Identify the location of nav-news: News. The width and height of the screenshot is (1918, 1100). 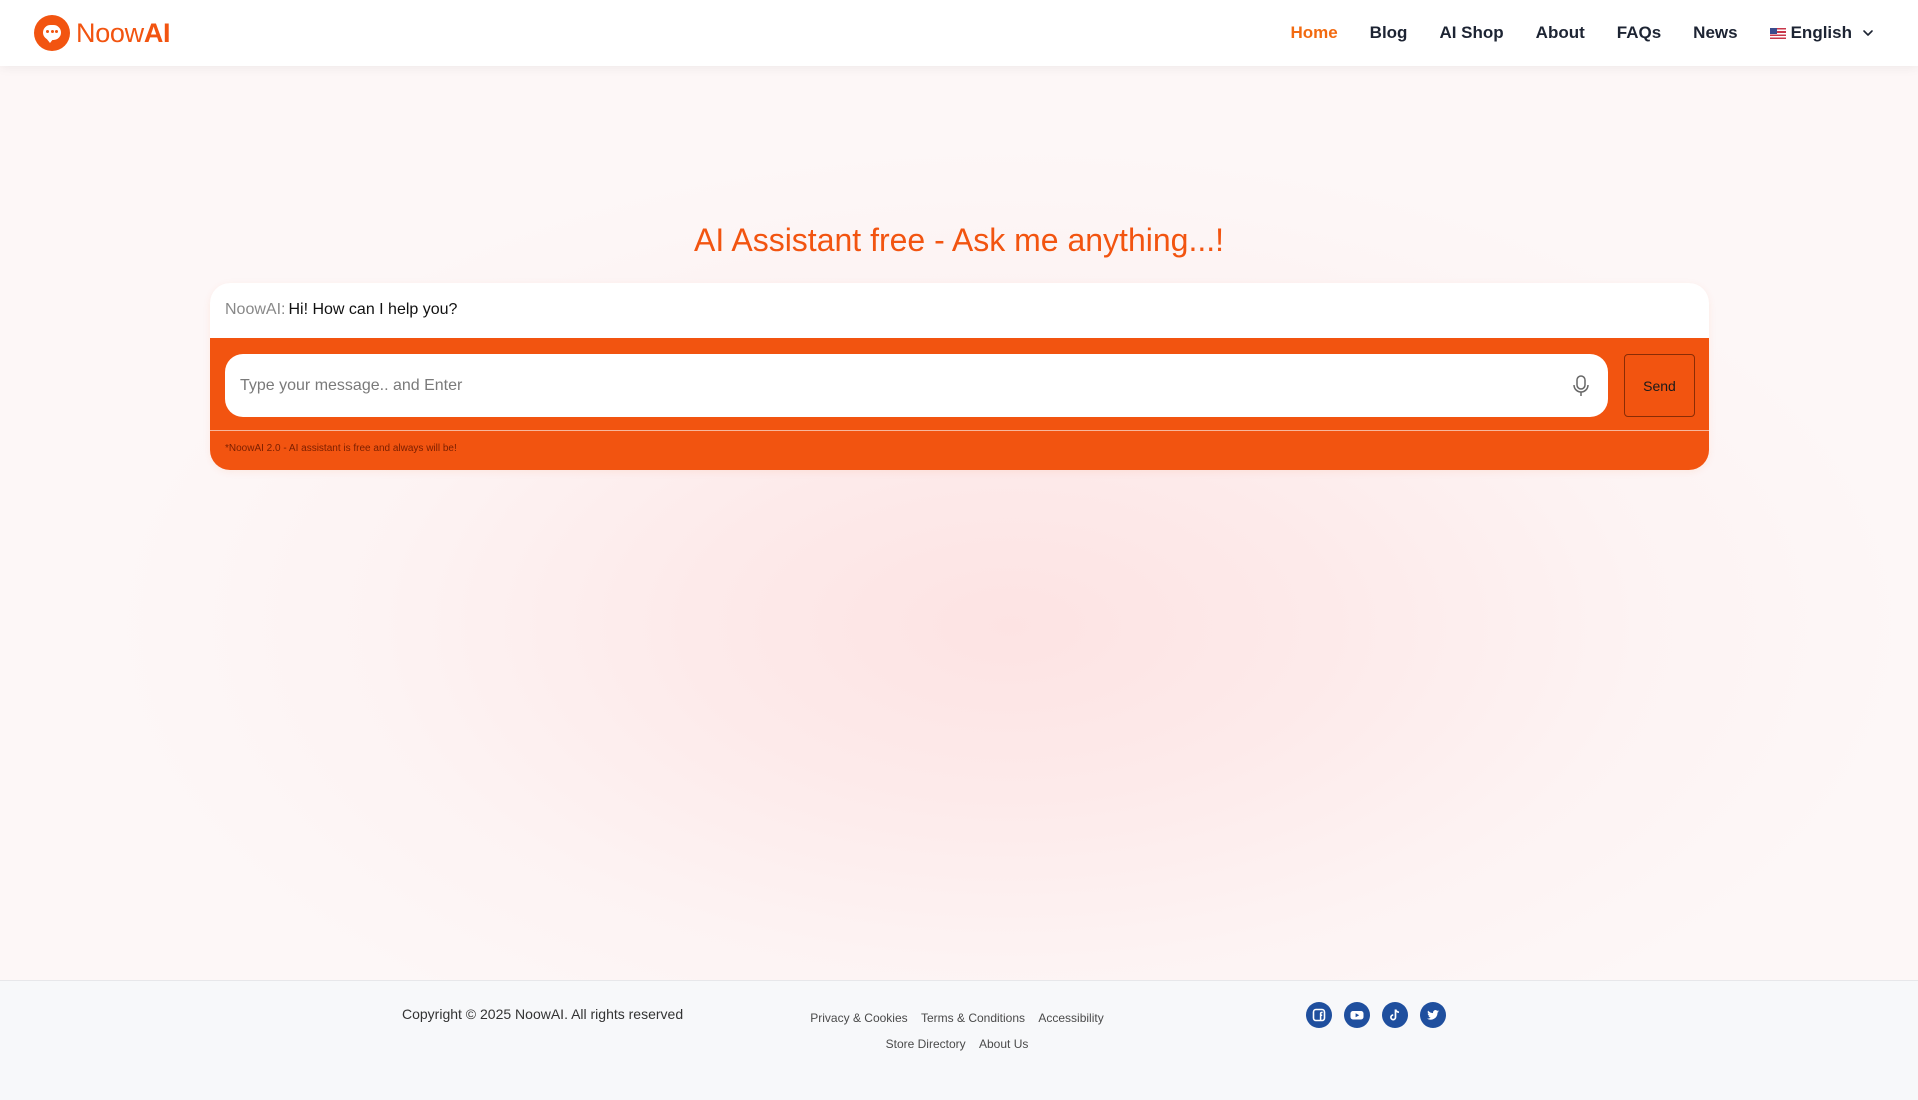
(1715, 33).